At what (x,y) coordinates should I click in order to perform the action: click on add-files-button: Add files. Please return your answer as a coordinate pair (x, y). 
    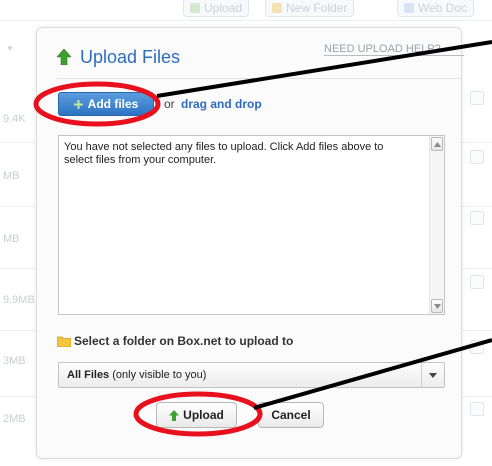
    Looking at the image, I should click on (106, 104).